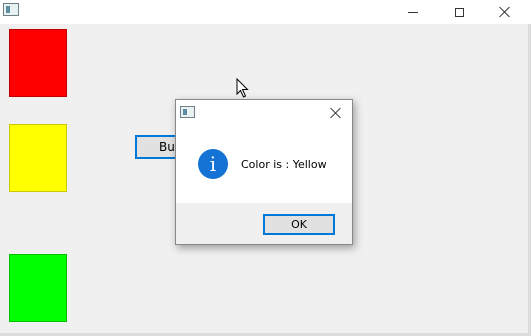 This screenshot has width=531, height=336. Describe the element at coordinates (264, 172) in the screenshot. I see `message-dialog: i Color is : Yellow OK` at that location.